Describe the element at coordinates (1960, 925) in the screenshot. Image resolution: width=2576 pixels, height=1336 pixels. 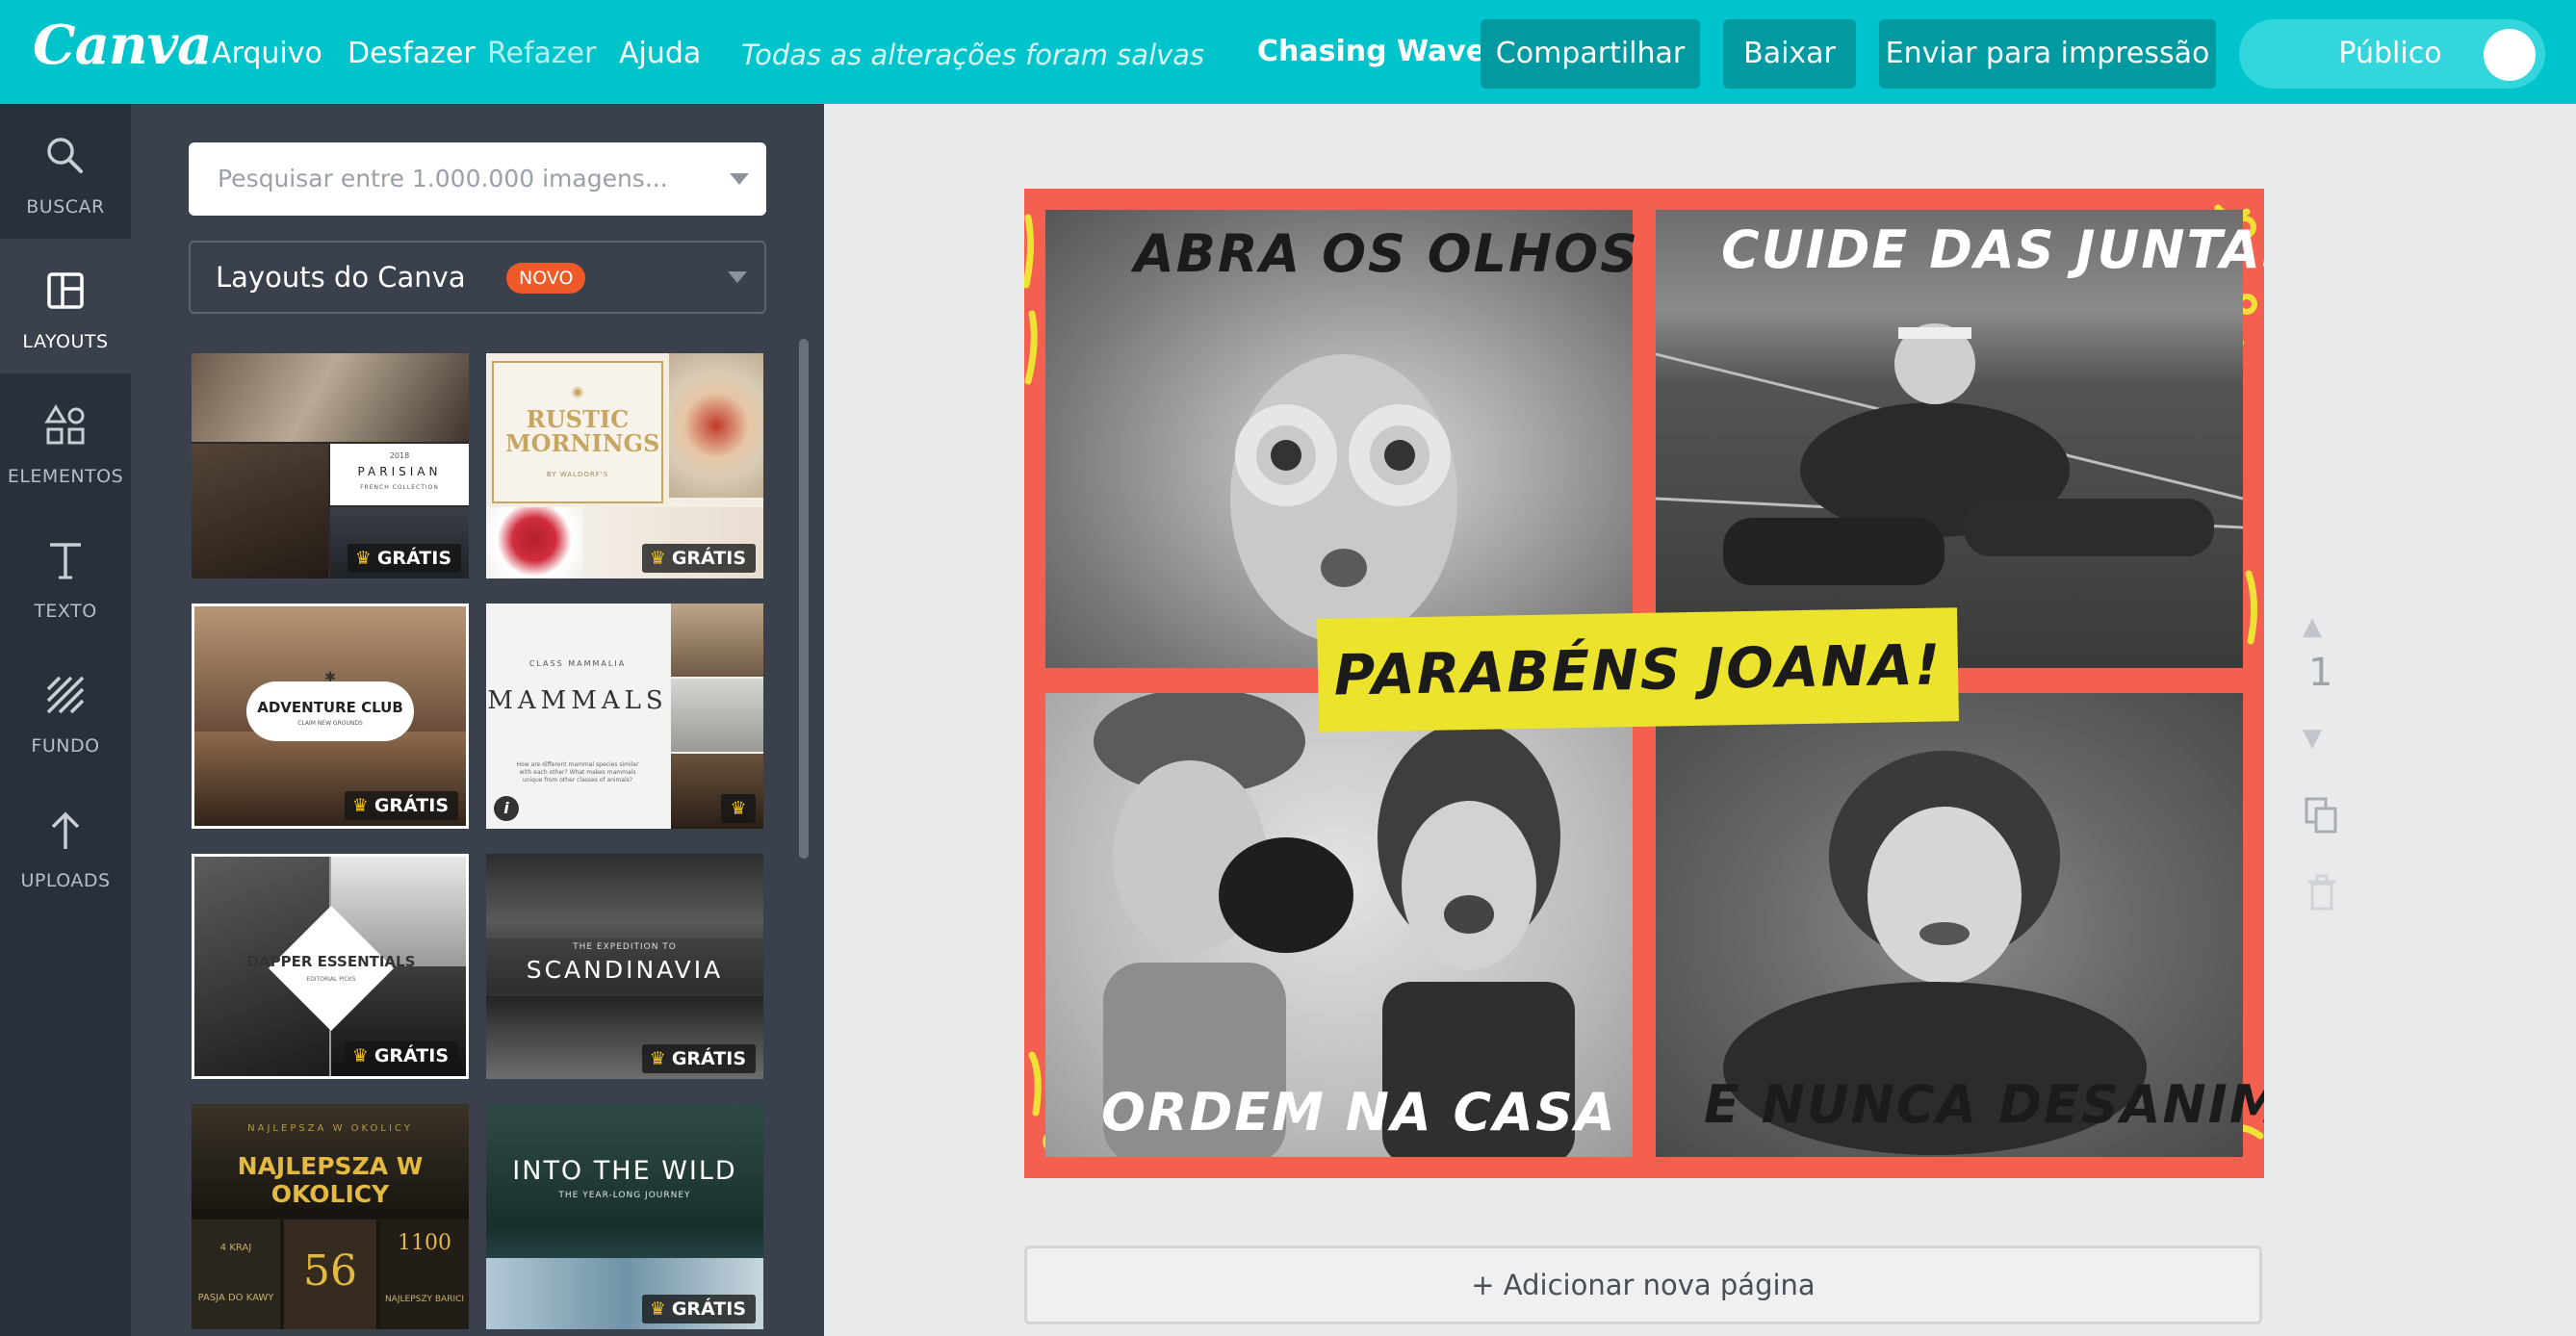
I see `photo-woman-ground: E NUNCA DESANIME` at that location.